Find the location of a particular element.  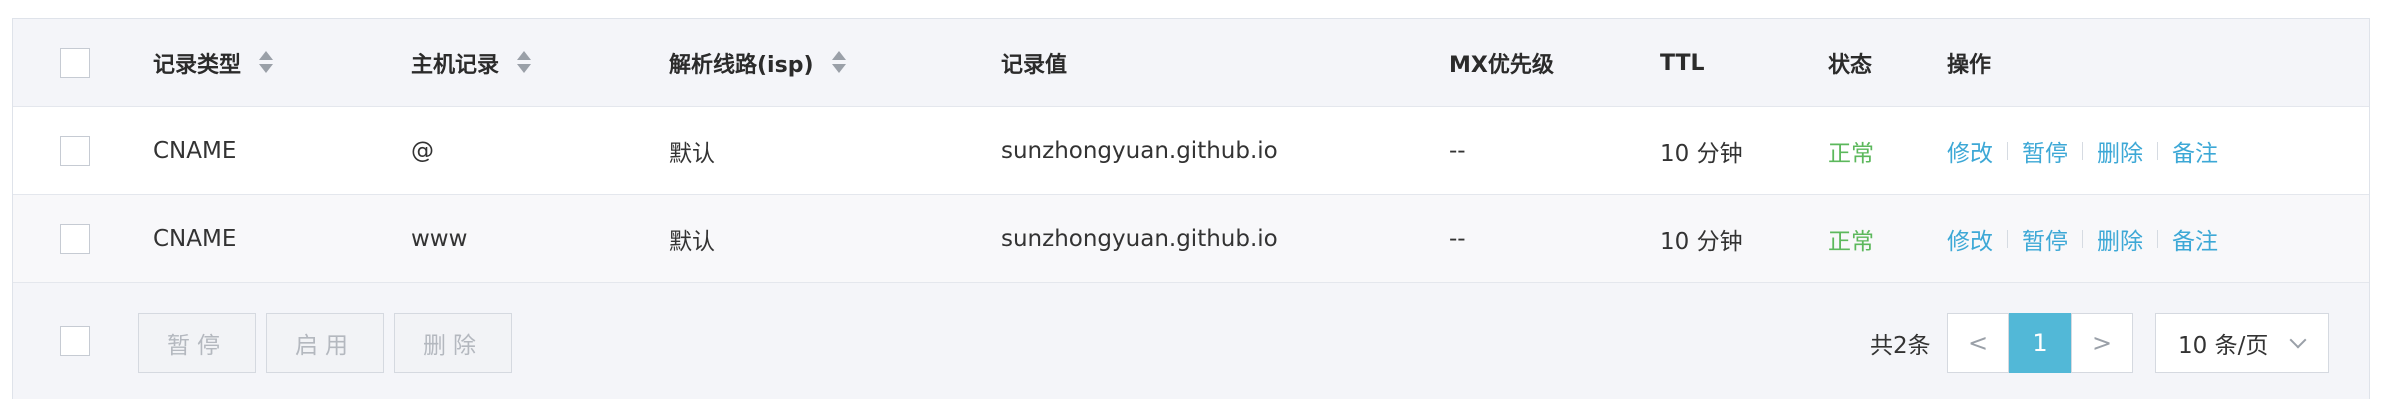

header-status: 状态 is located at coordinates (1850, 65).